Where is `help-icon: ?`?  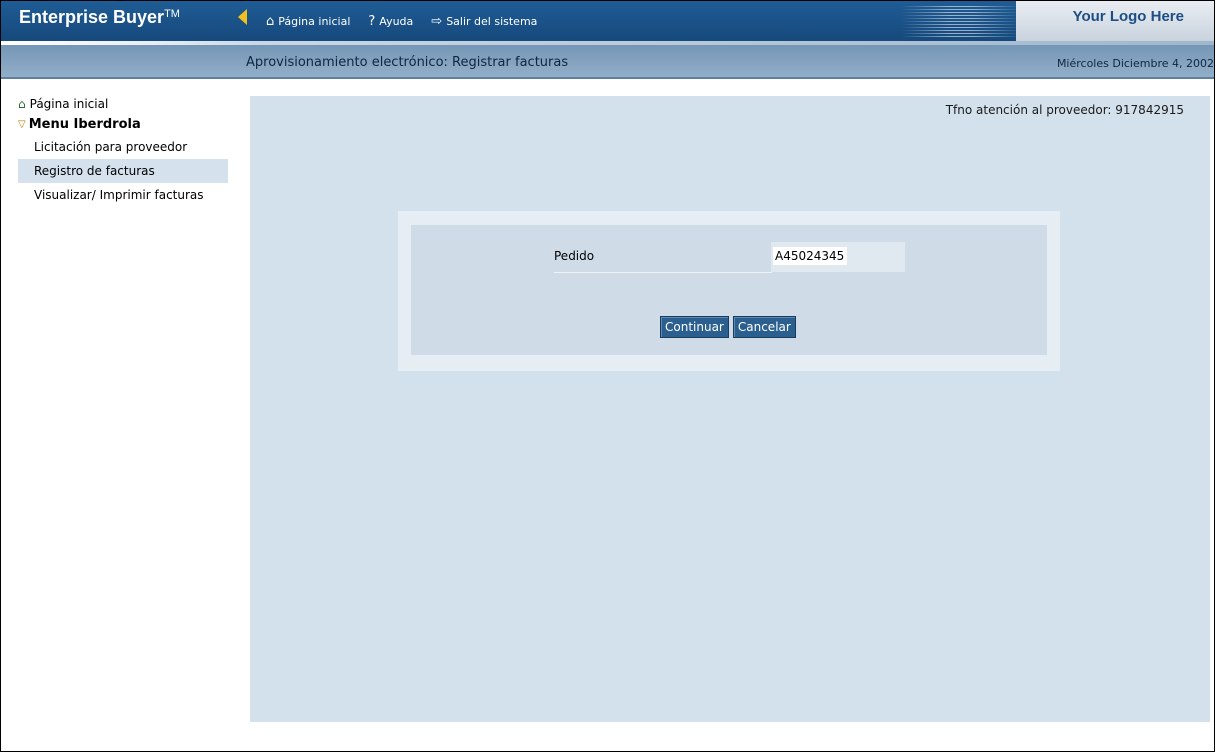
help-icon: ? is located at coordinates (372, 21).